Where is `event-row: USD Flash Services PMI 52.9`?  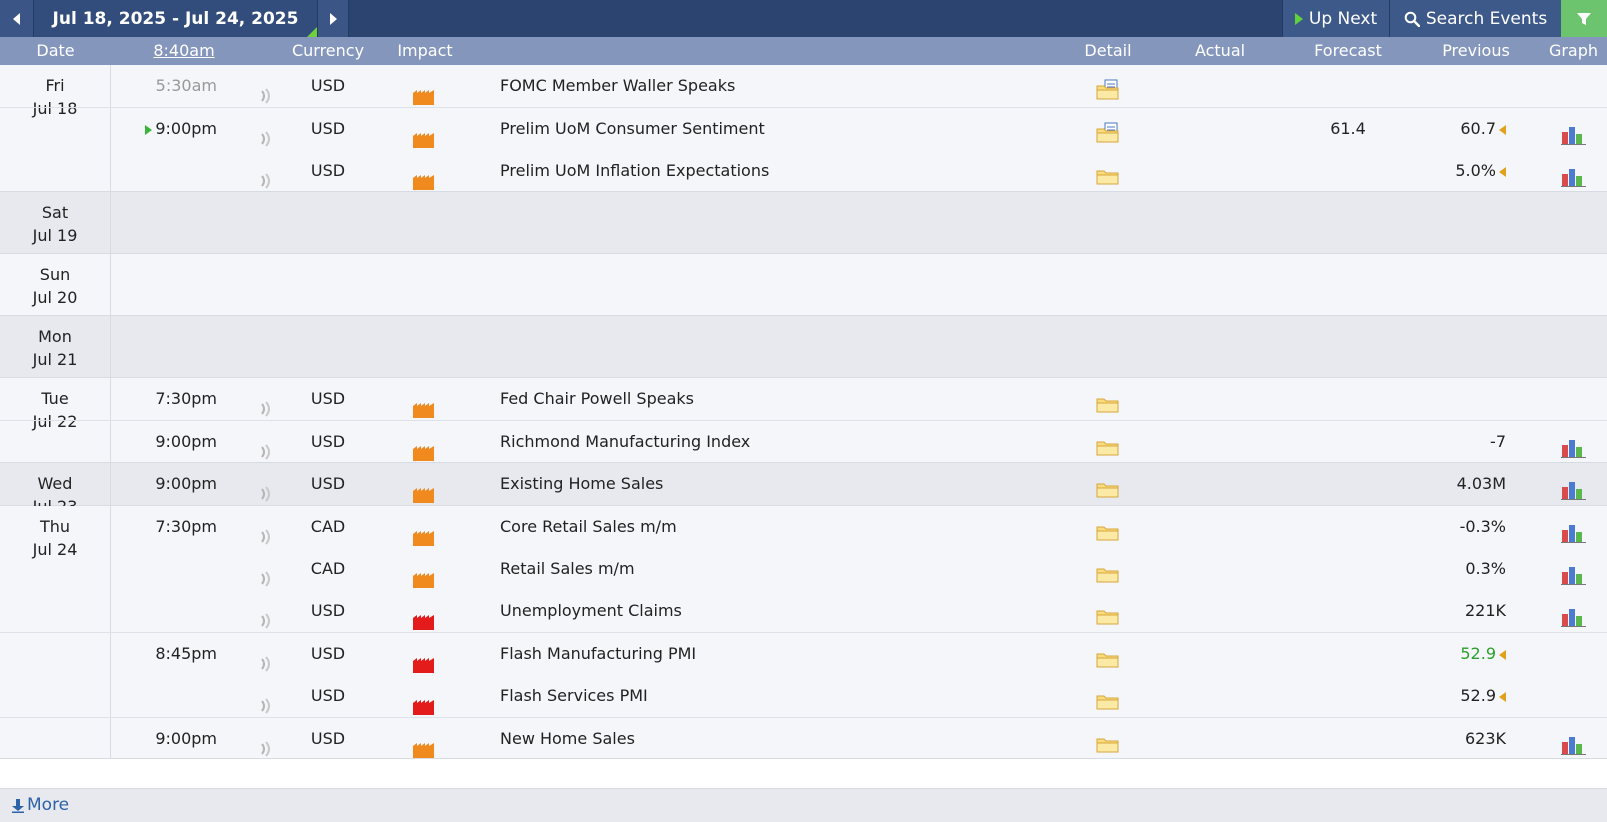
event-row: USD Flash Services PMI 52.9 is located at coordinates (803, 696).